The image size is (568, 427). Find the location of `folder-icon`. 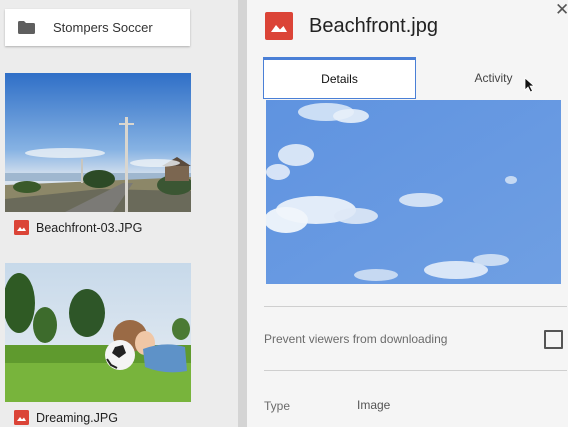

folder-icon is located at coordinates (26, 27).